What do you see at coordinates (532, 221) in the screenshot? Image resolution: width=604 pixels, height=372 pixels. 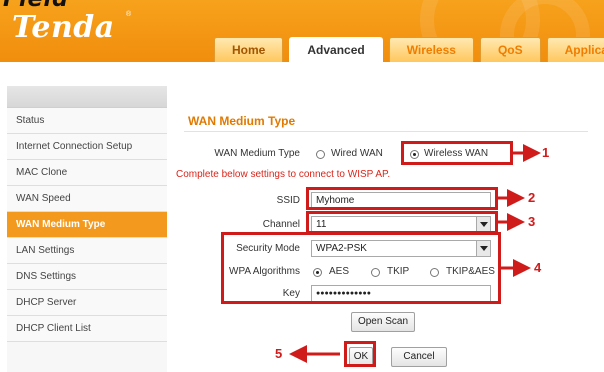 I see `annotation-number-3: 3` at bounding box center [532, 221].